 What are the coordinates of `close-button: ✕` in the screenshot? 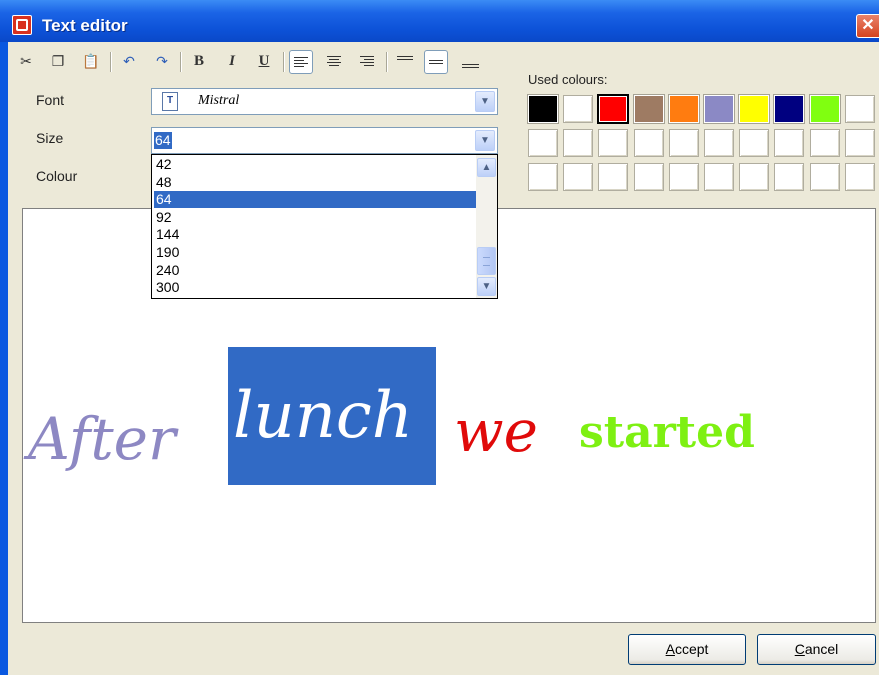 It's located at (867, 26).